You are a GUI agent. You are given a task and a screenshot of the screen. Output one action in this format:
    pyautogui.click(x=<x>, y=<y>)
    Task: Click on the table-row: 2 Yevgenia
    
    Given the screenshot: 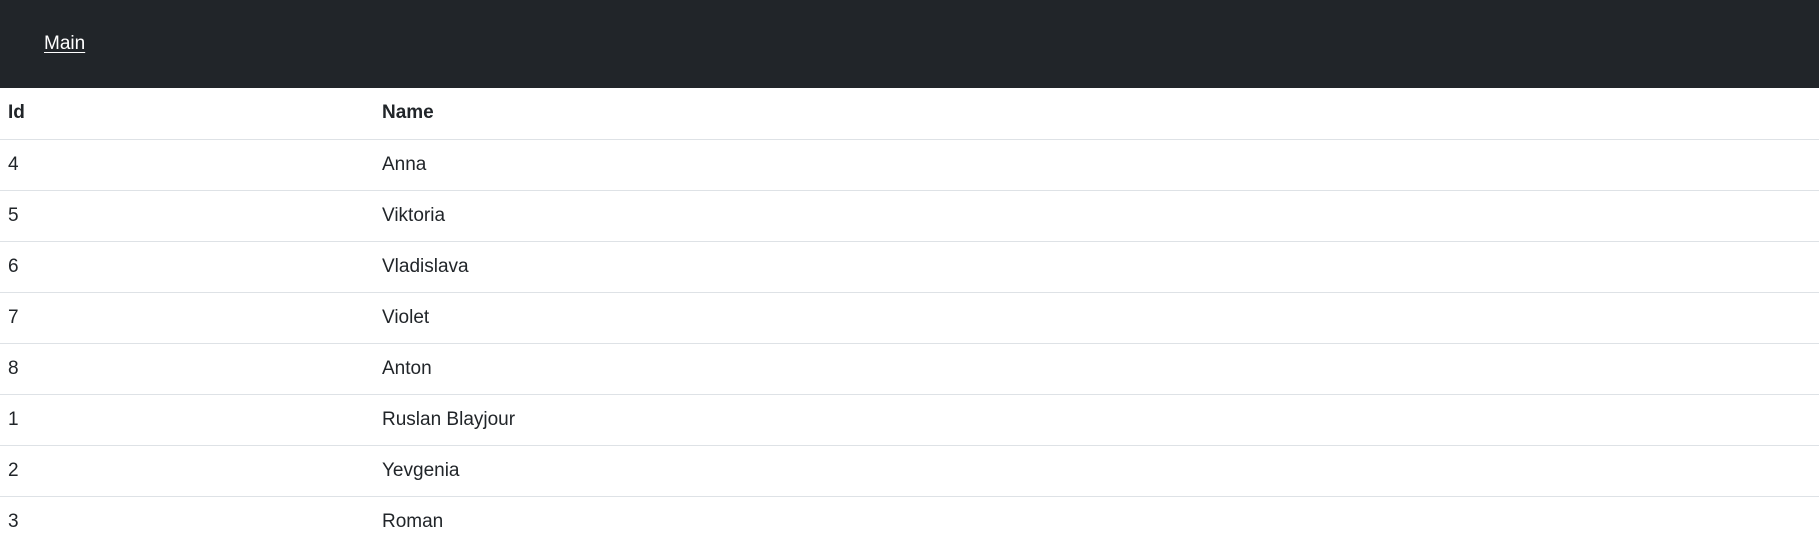 What is the action you would take?
    pyautogui.click(x=909, y=471)
    